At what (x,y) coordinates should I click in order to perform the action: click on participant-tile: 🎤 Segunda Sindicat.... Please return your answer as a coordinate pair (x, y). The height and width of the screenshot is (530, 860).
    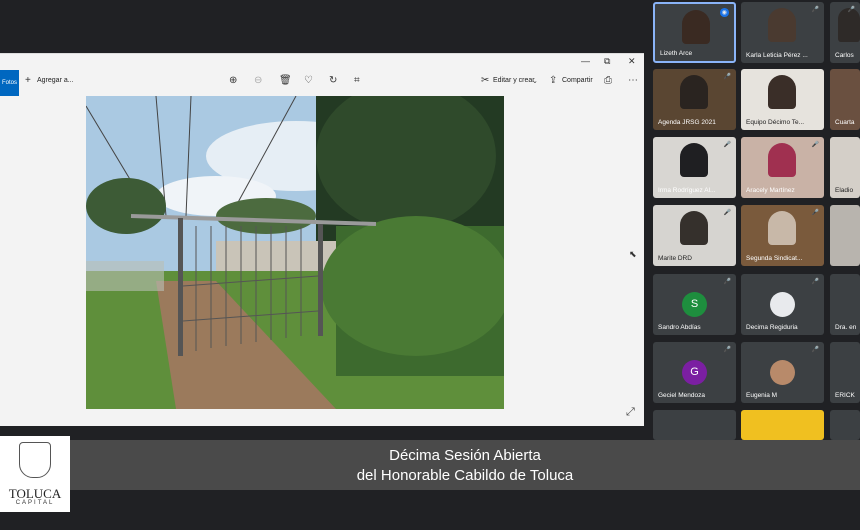
    Looking at the image, I should click on (782, 235).